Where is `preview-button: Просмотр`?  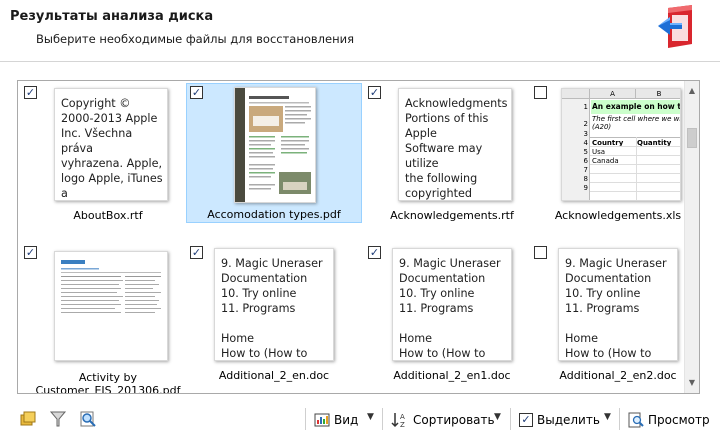
preview-button: Просмотр is located at coordinates (669, 420).